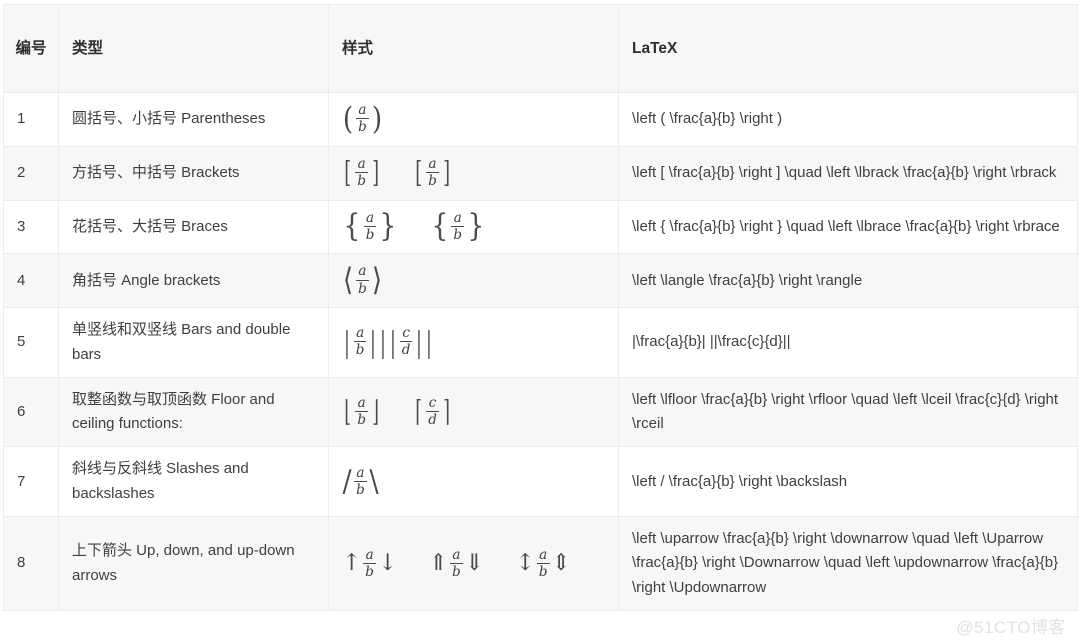 This screenshot has width=1080, height=642. Describe the element at coordinates (848, 48) in the screenshot. I see `column-header-latex: LaTeX` at that location.